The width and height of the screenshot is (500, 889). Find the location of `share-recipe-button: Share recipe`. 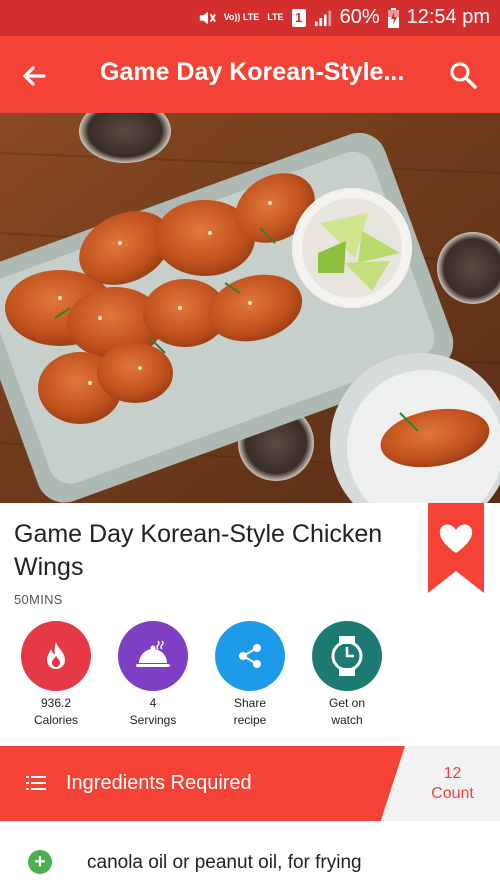

share-recipe-button: Share recipe is located at coordinates (250, 675).